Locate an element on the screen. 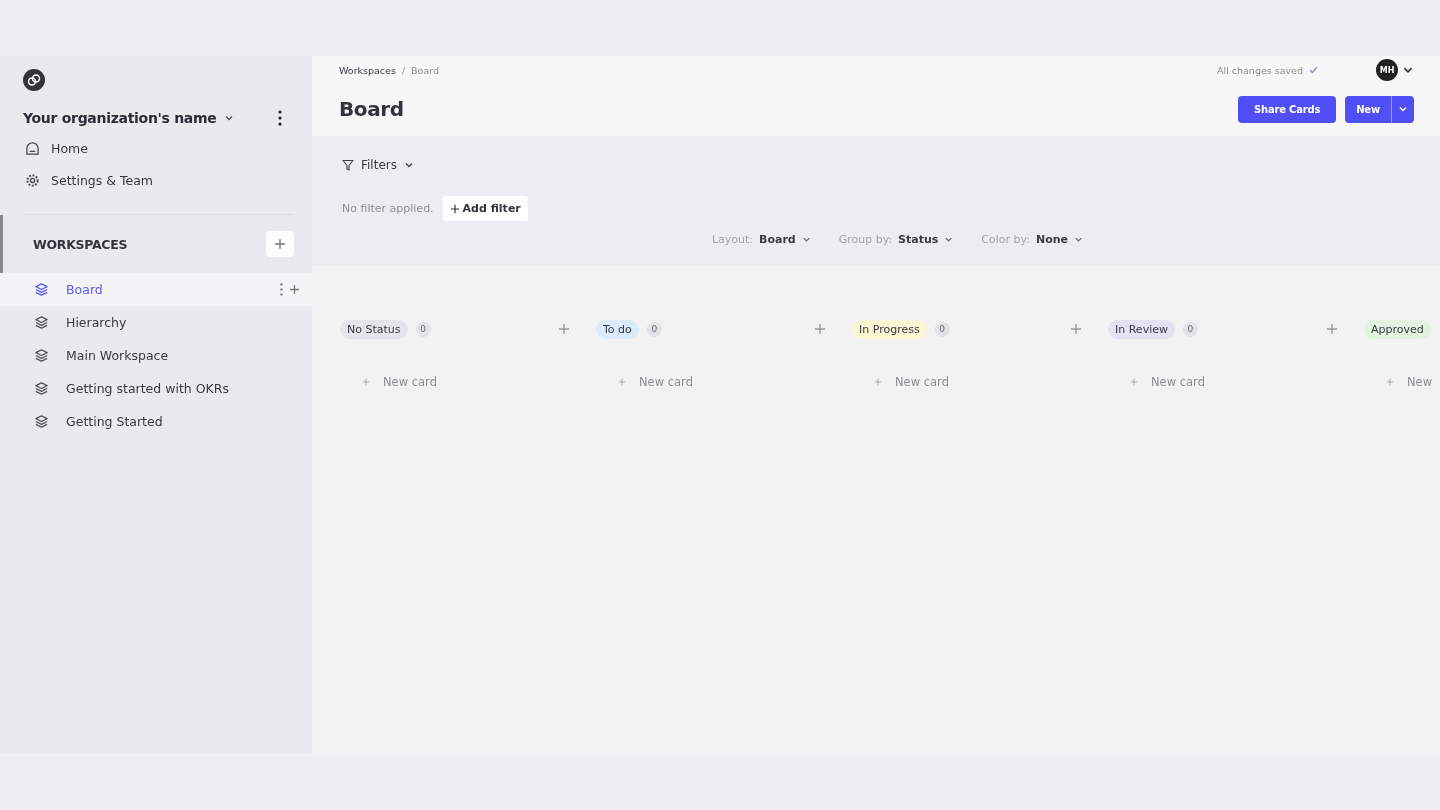 The image size is (1440, 810). breadcrumb-link: Workspaces is located at coordinates (367, 70).